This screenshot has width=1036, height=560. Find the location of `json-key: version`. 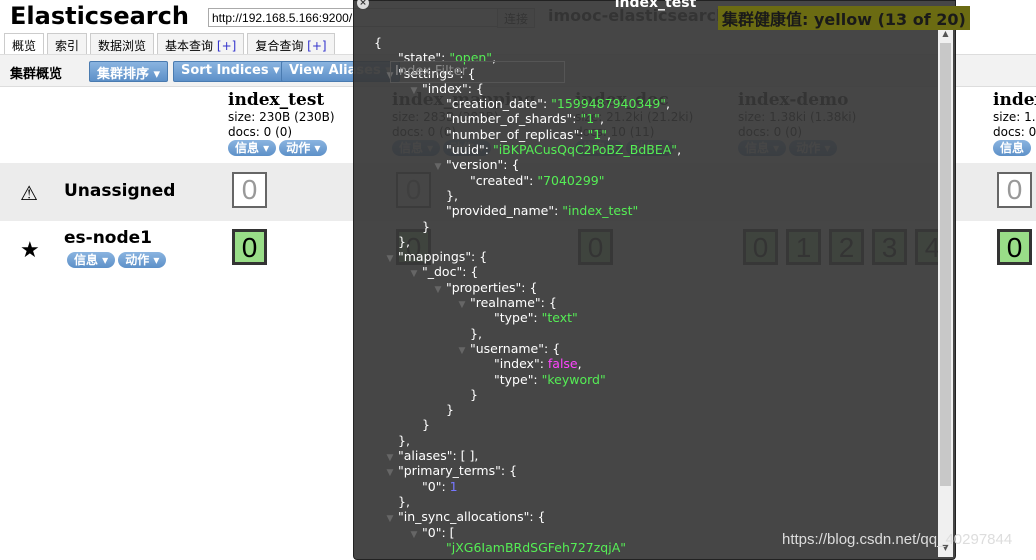

json-key: version is located at coordinates (474, 165).